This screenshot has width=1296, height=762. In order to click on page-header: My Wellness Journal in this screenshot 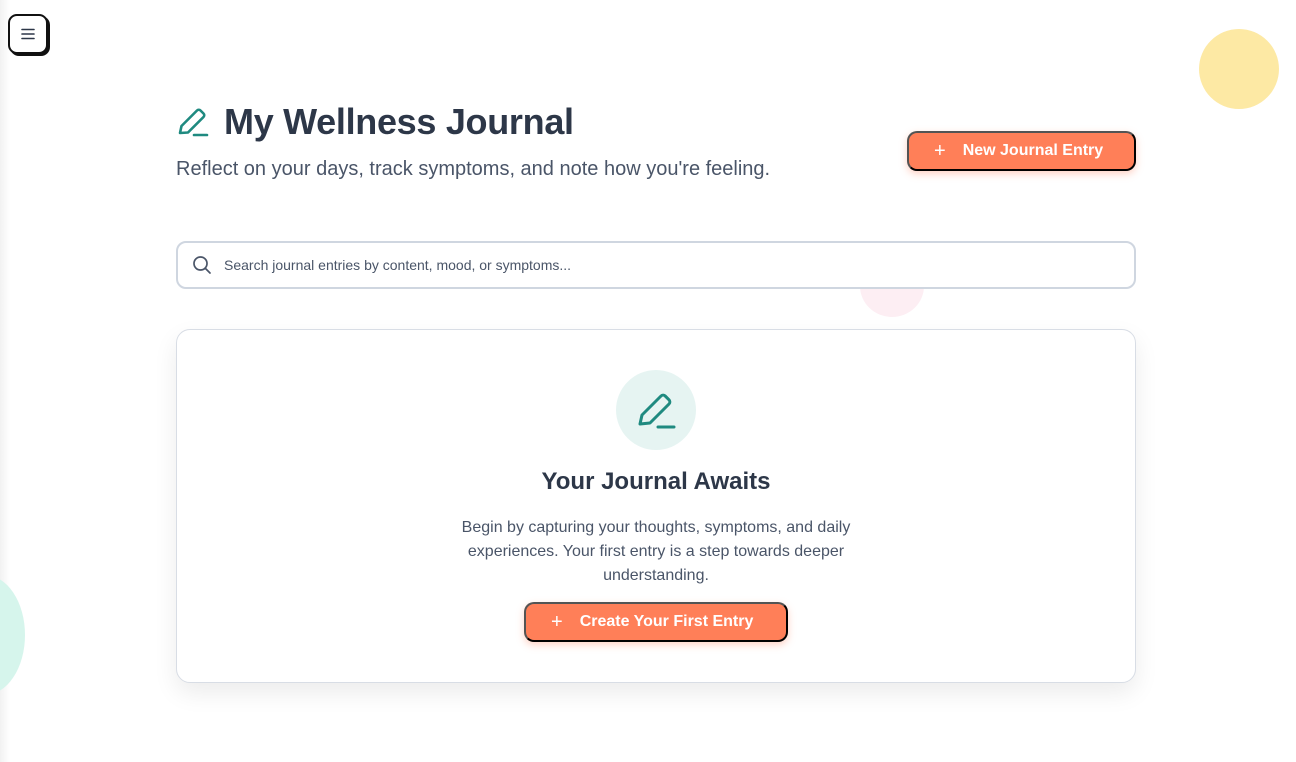, I will do `click(375, 122)`.